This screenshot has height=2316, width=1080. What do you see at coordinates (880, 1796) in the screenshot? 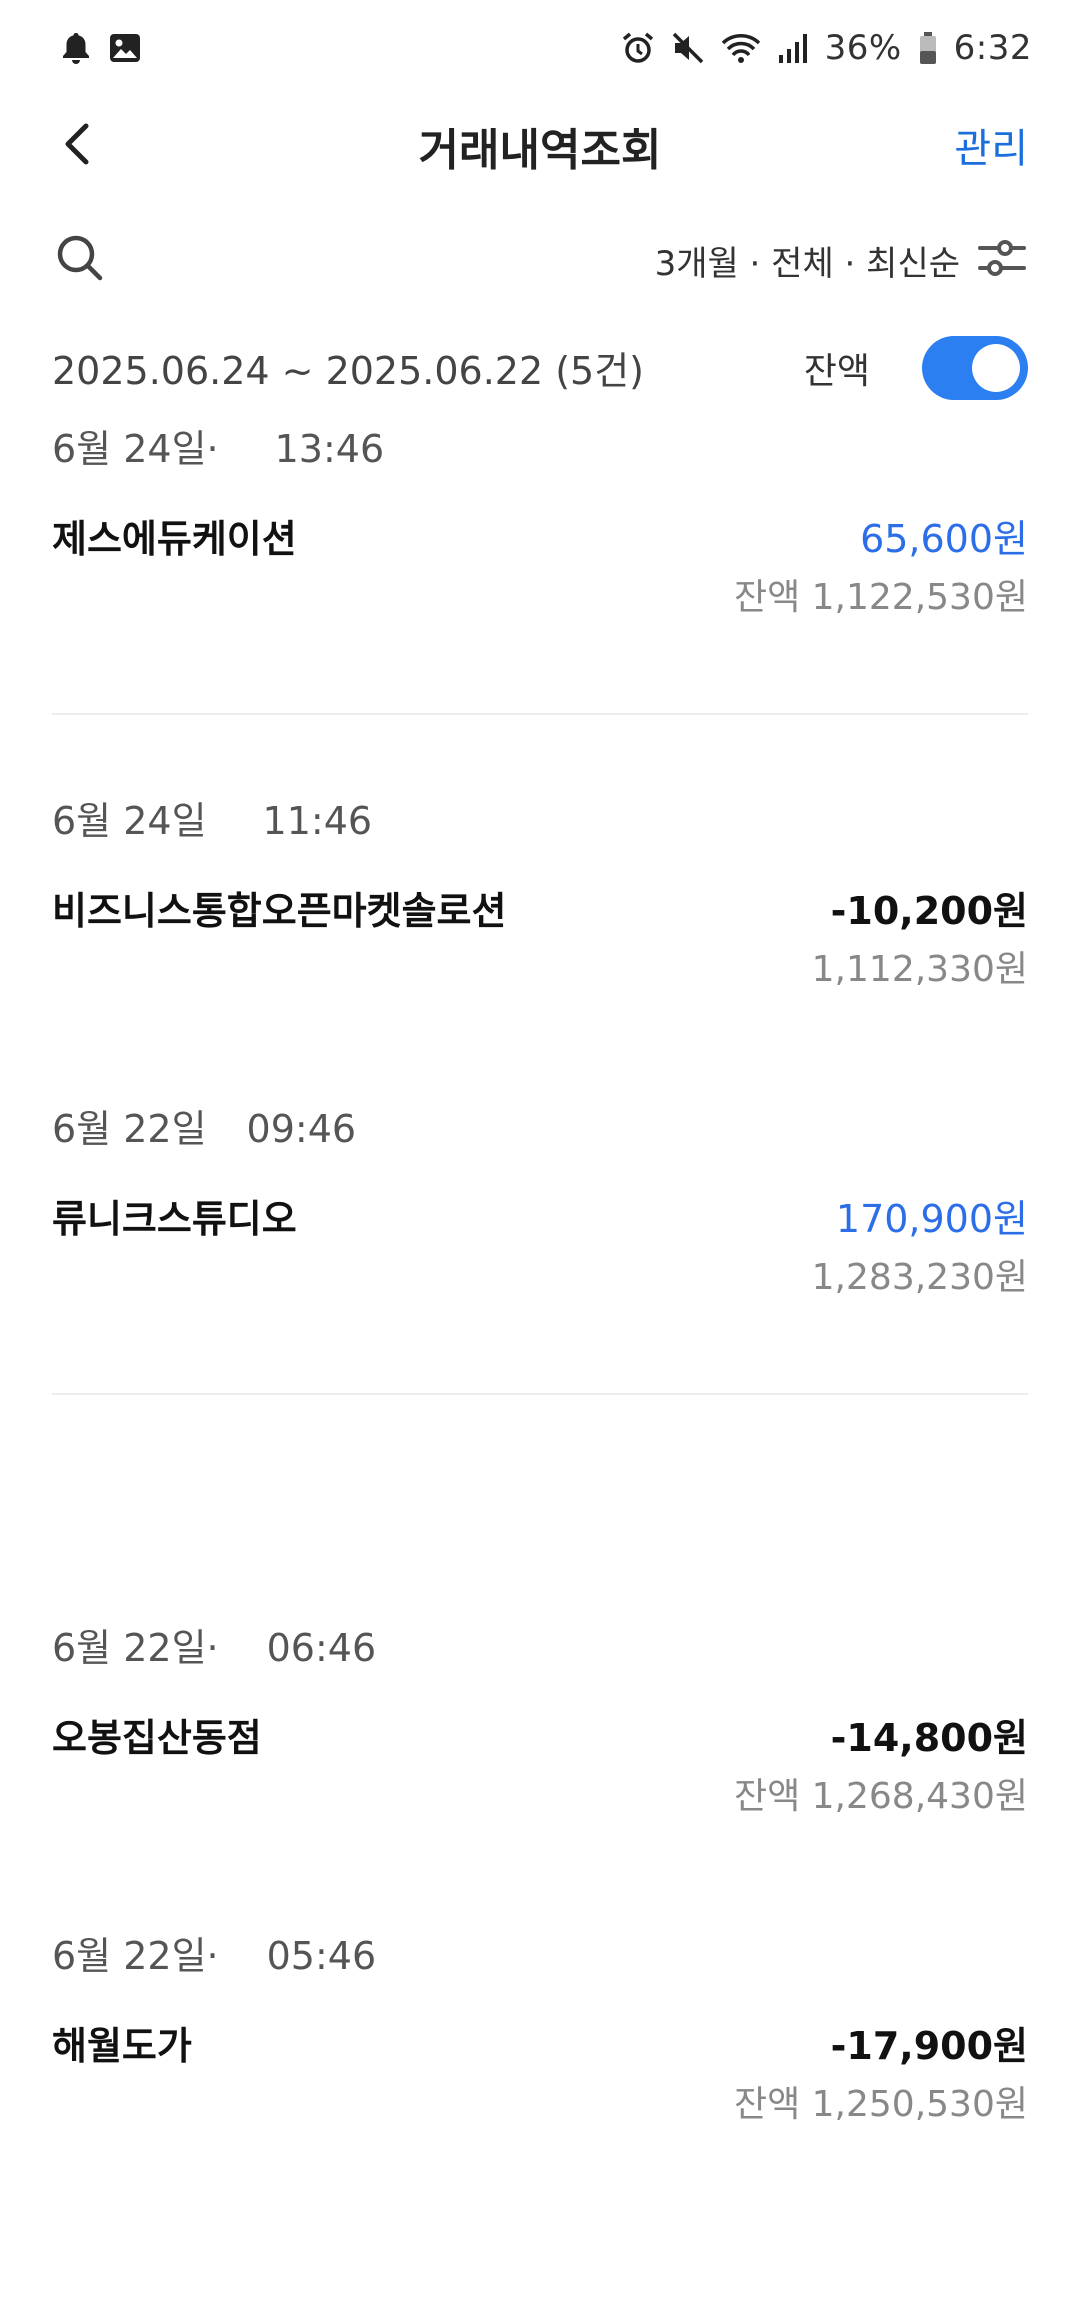
I see `transaction-balance: 잔액 1,268,430원` at bounding box center [880, 1796].